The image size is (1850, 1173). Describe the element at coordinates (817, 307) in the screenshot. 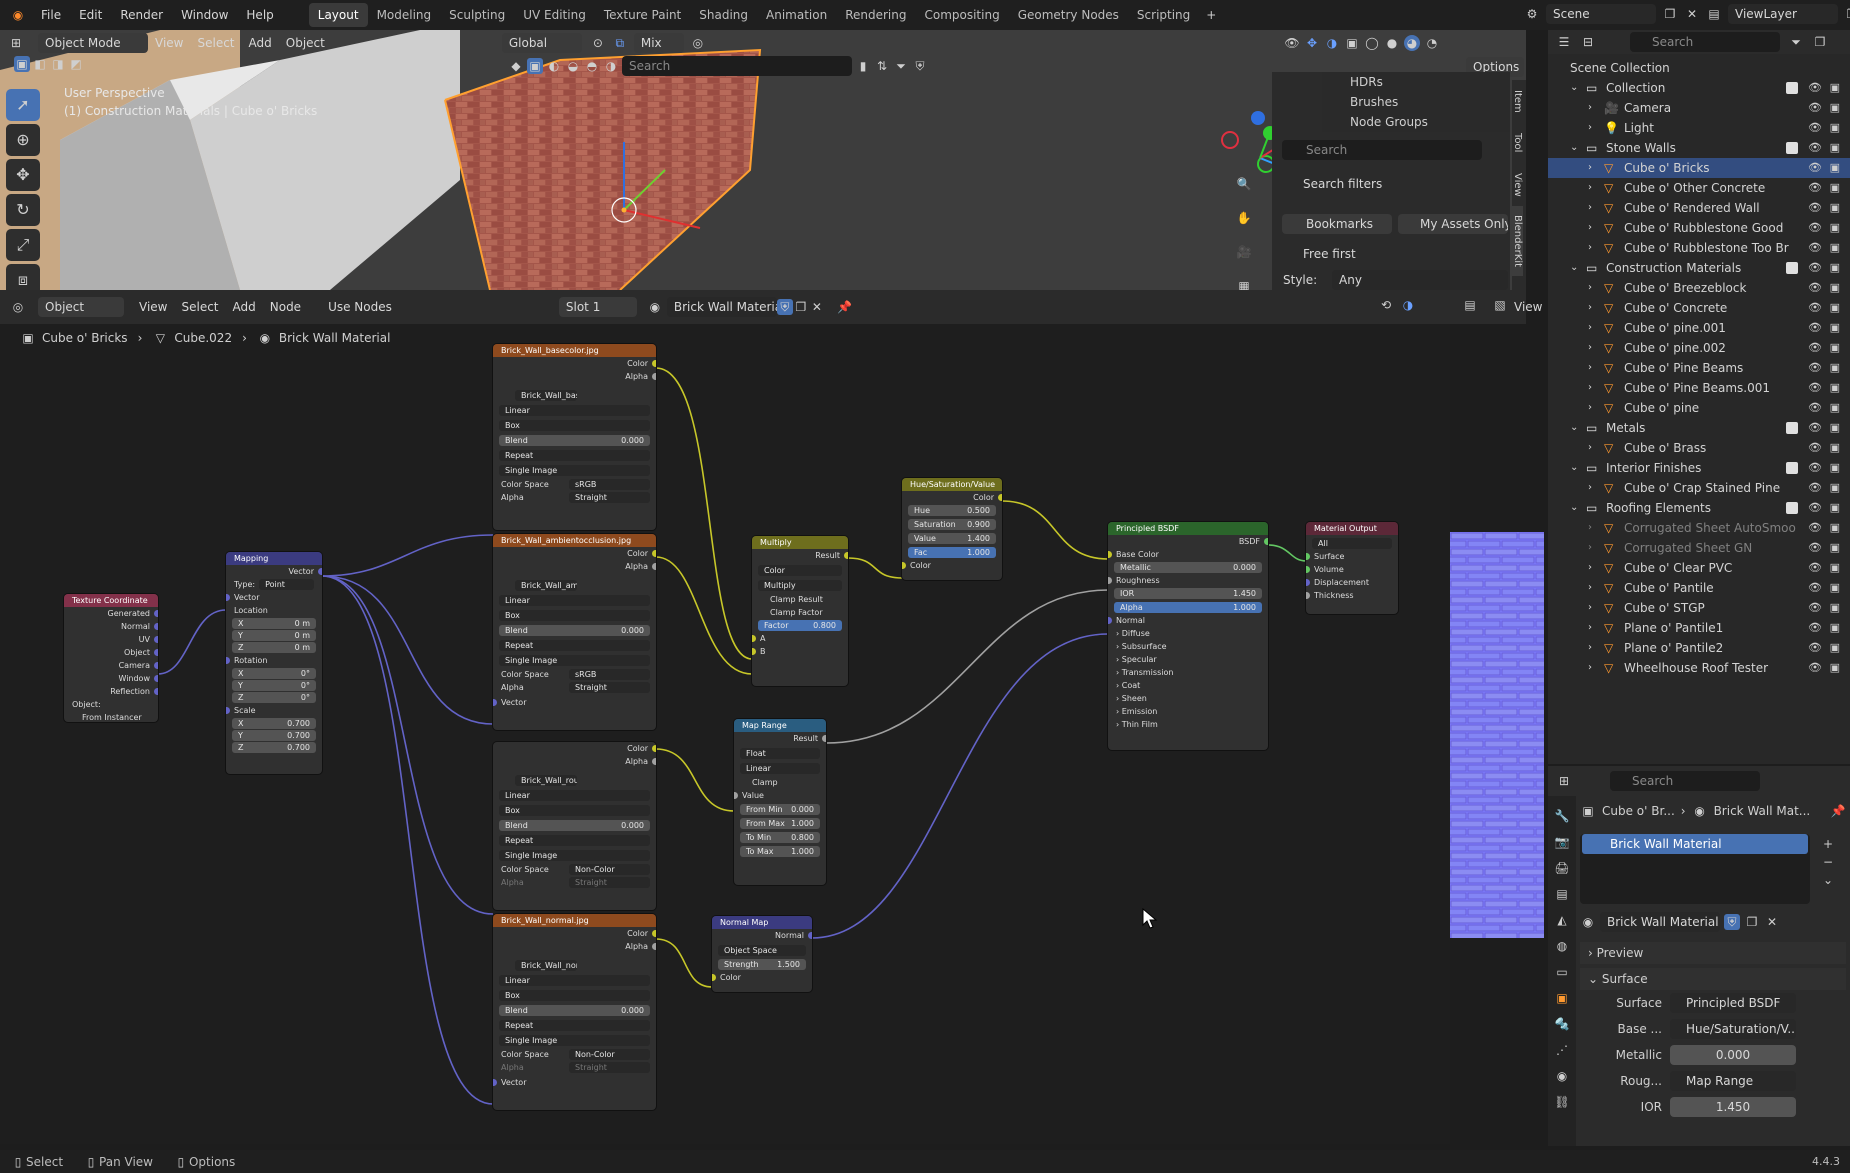

I see `unlink-material-icon: ✕` at that location.